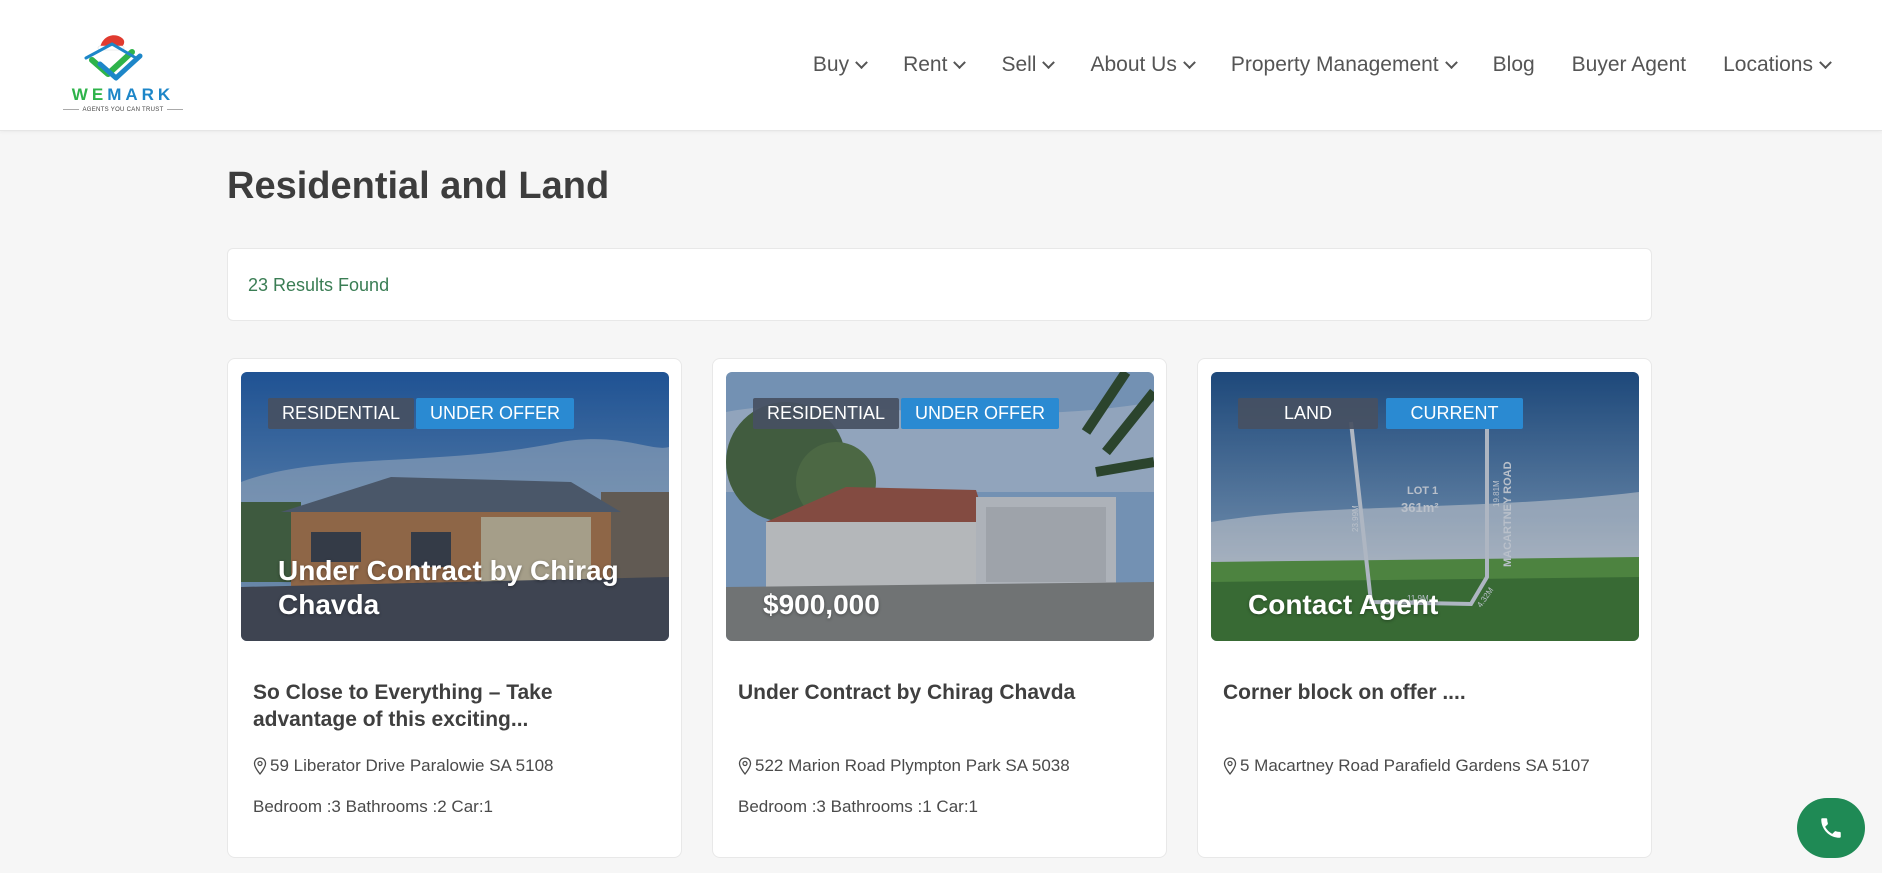  I want to click on listing-price: $900,000, so click(821, 604).